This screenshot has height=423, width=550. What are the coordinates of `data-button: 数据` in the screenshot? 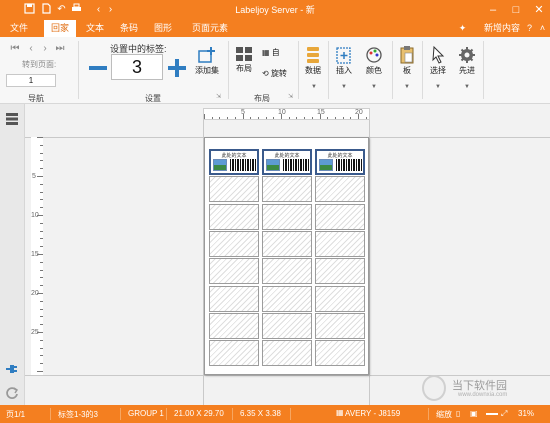 It's located at (313, 60).